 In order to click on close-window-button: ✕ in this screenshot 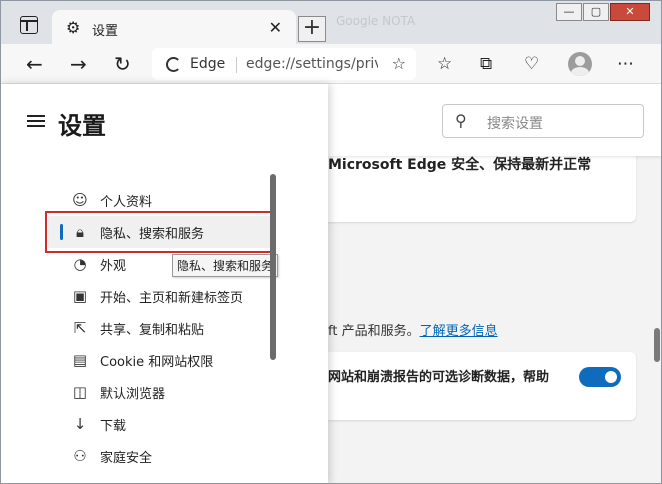, I will do `click(630, 12)`.